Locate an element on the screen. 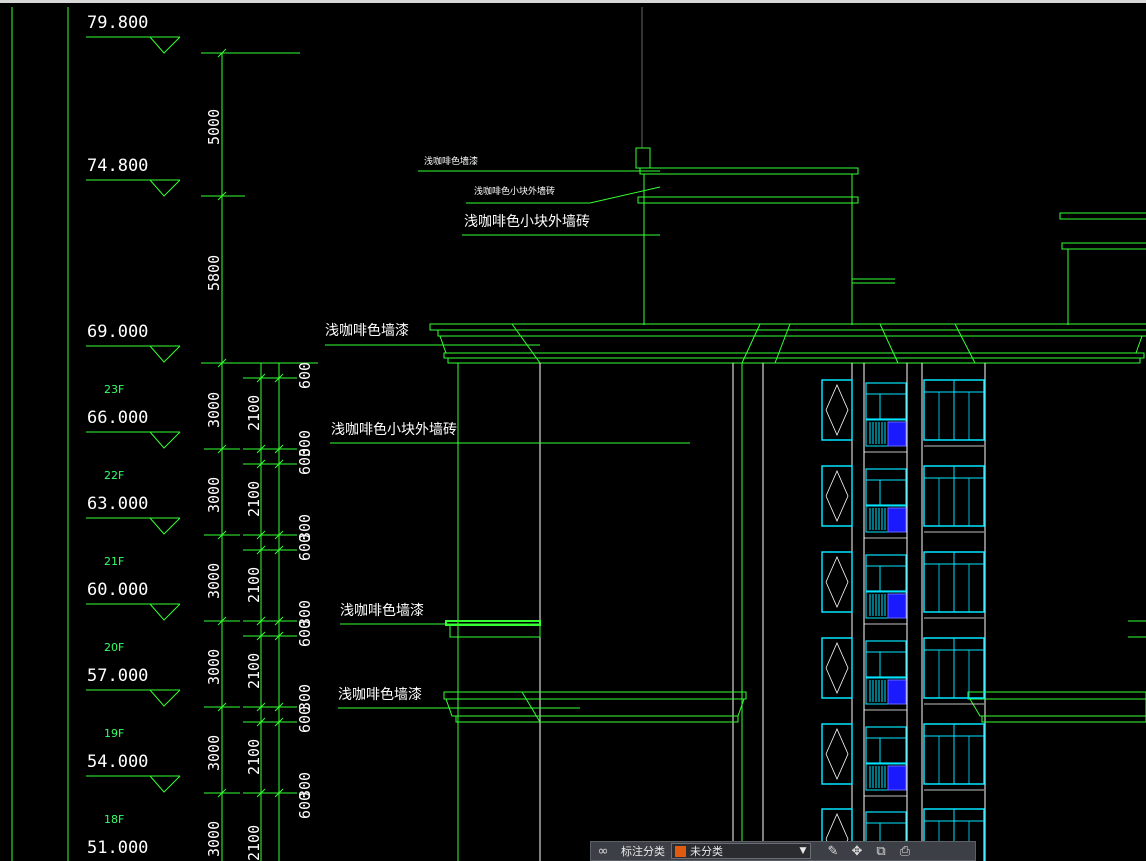  level-value: 51.000 is located at coordinates (117, 848).